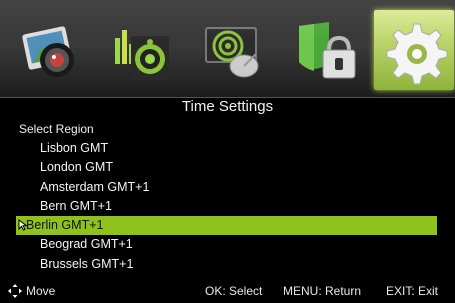  I want to click on region-item: Amsterdam GMT+1, so click(227, 187).